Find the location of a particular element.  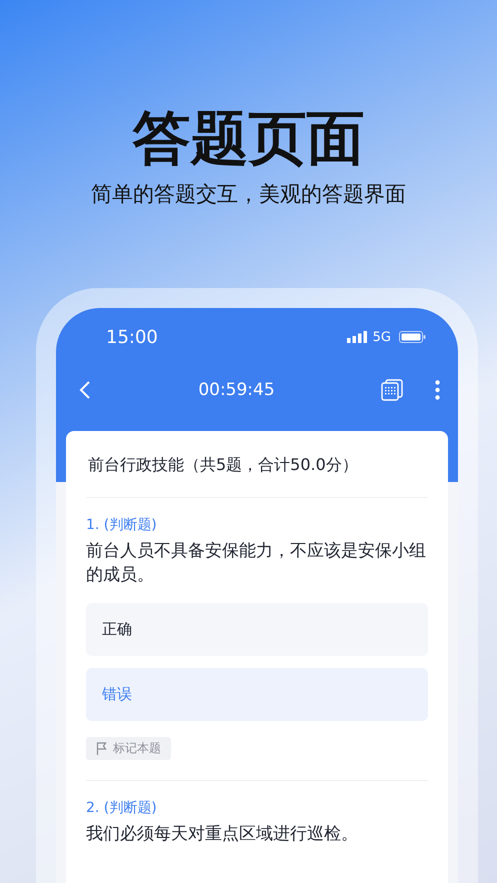

exam-title: 前台行政技能（共5题，合计50.0分） is located at coordinates (223, 465).